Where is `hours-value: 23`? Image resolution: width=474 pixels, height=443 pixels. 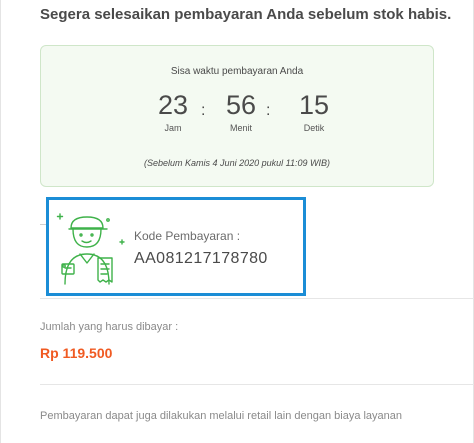
hours-value: 23 is located at coordinates (173, 105).